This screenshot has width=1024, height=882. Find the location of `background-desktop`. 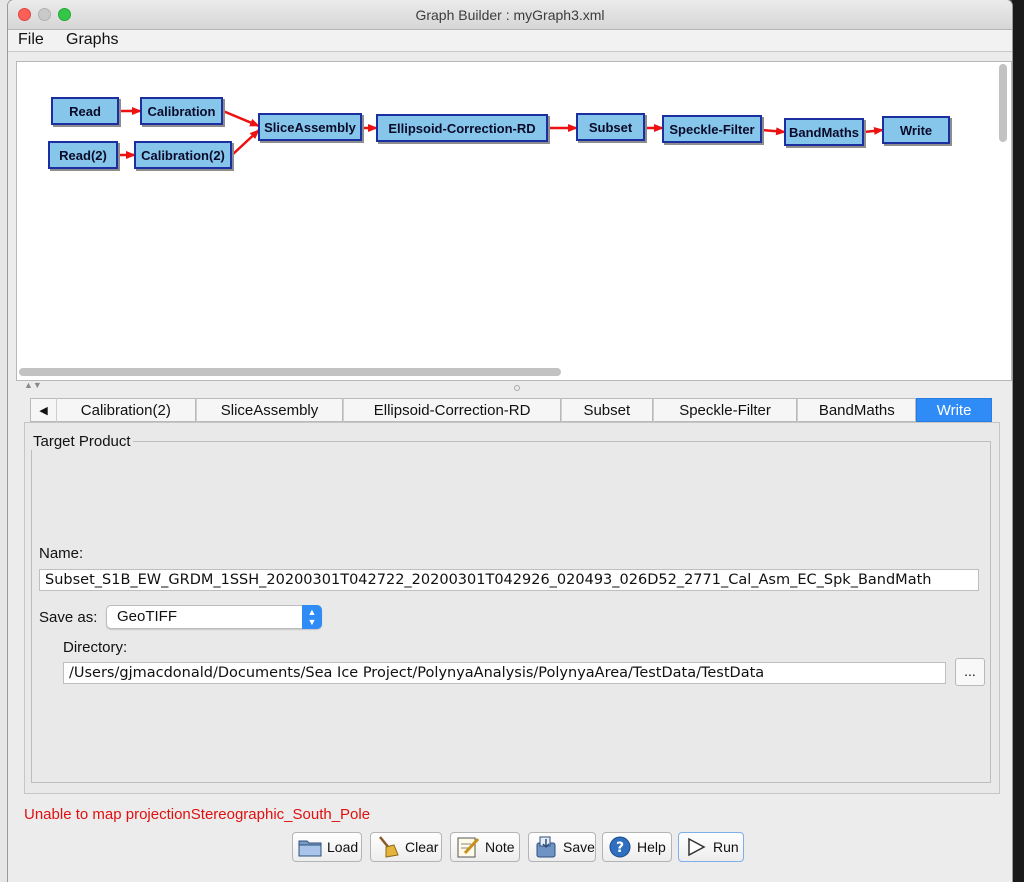

background-desktop is located at coordinates (1018, 441).